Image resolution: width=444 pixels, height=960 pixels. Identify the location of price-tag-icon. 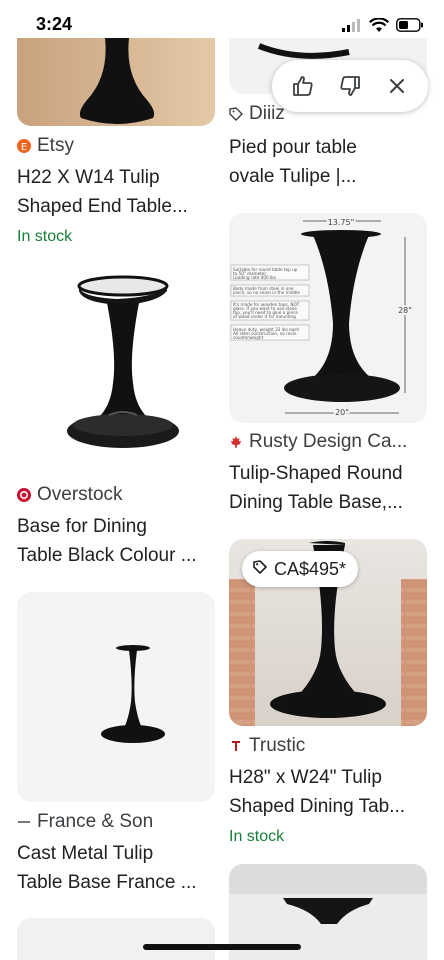
(260, 569).